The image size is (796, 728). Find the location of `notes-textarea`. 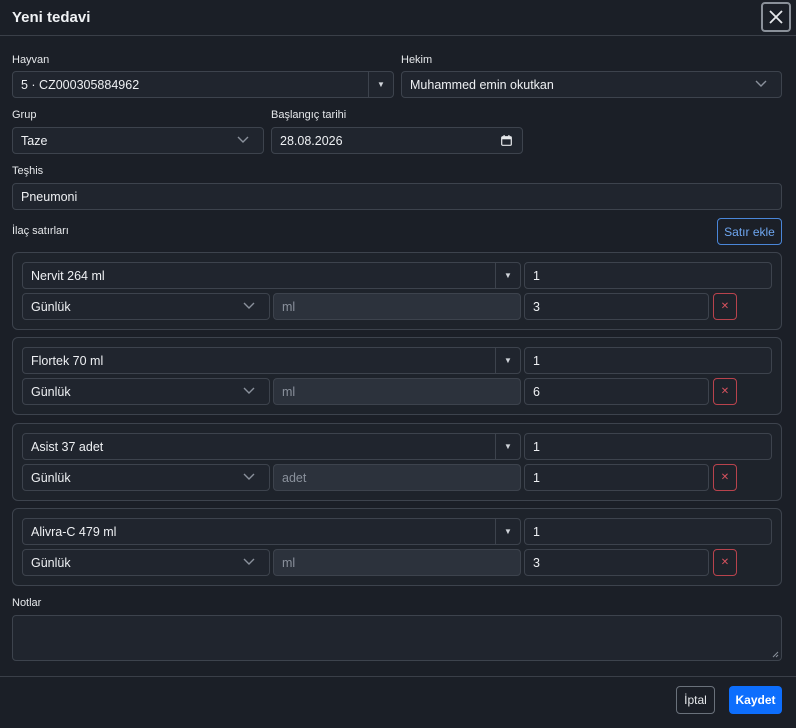

notes-textarea is located at coordinates (397, 638).